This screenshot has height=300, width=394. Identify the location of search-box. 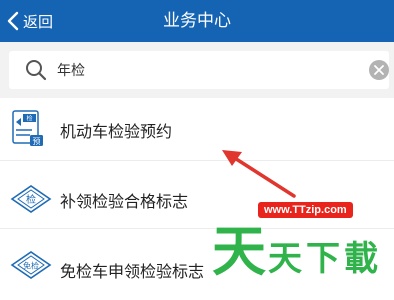
(199, 70).